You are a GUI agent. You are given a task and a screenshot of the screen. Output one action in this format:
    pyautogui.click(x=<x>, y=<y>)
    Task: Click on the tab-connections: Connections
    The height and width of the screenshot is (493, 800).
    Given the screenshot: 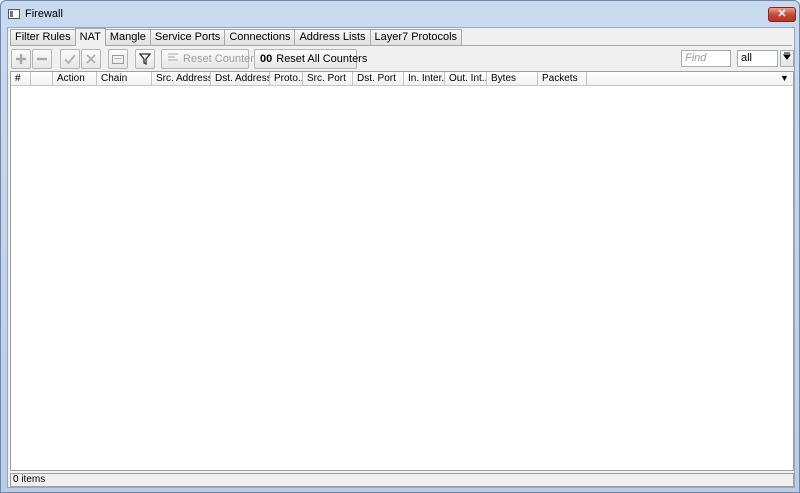 What is the action you would take?
    pyautogui.click(x=260, y=37)
    